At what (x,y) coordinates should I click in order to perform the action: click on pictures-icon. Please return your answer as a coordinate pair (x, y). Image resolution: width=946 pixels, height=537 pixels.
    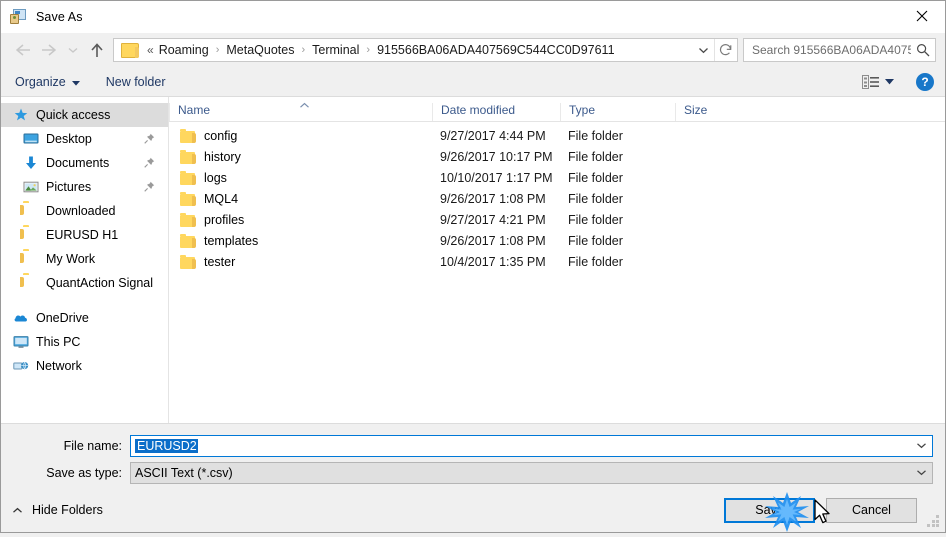
    Looking at the image, I should click on (31, 187).